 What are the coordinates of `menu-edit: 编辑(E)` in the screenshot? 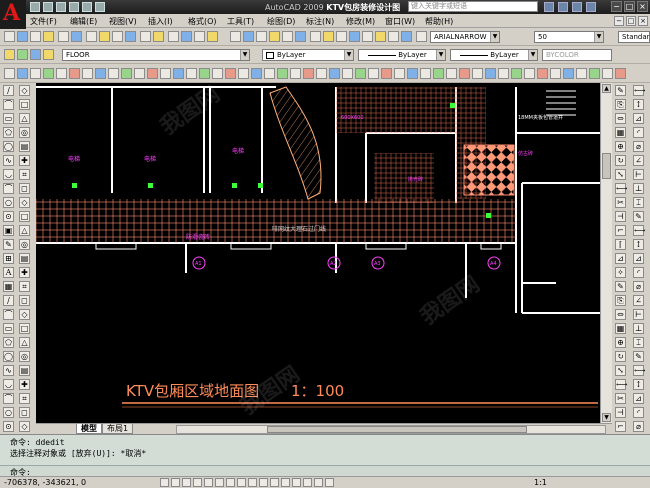 It's located at (83, 21).